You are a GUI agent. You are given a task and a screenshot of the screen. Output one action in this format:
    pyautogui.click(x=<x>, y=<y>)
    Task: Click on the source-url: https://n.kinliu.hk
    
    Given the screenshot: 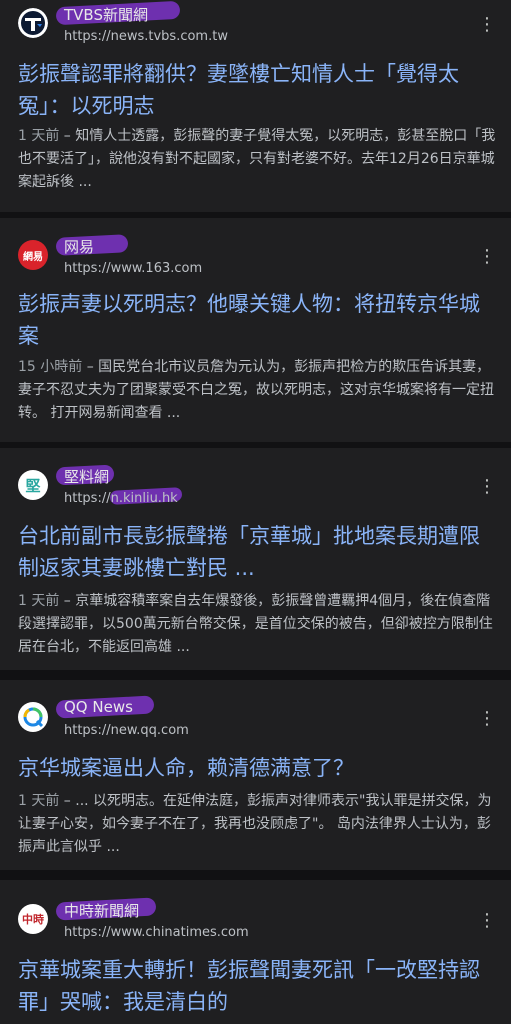 What is the action you would take?
    pyautogui.click(x=121, y=498)
    